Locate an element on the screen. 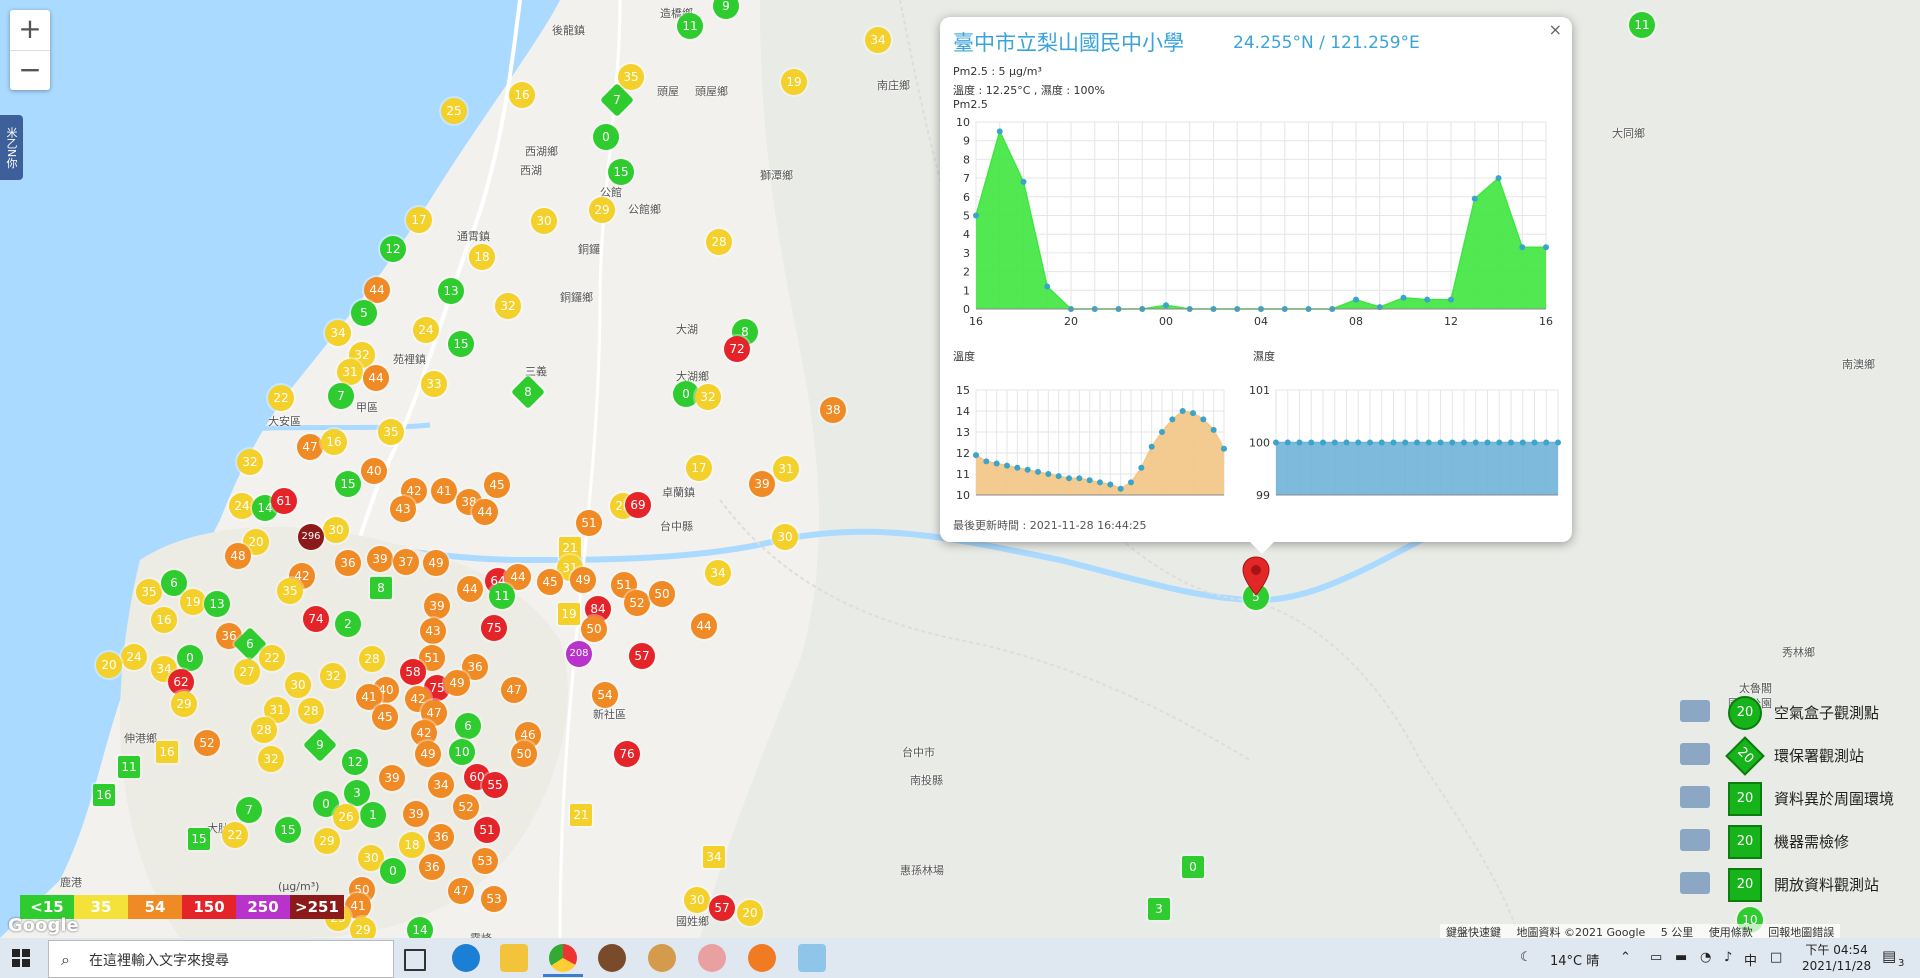 The height and width of the screenshot is (978, 1920). station-marker: 50 is located at coordinates (662, 594).